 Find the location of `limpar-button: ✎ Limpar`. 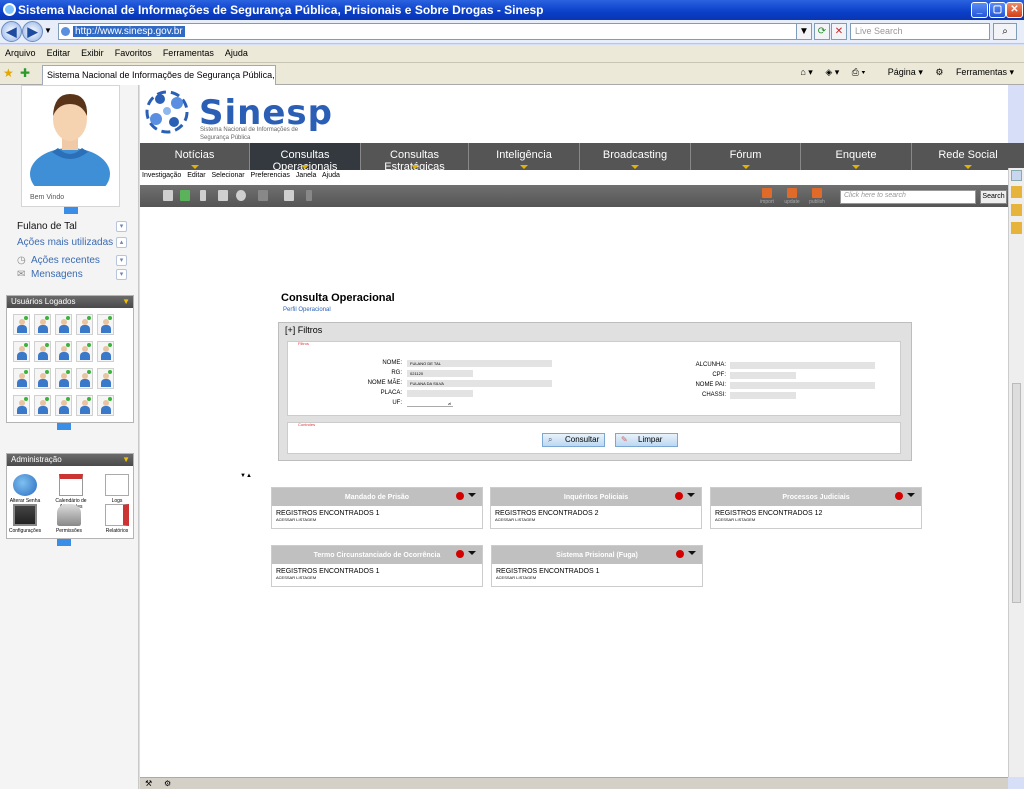

limpar-button: ✎ Limpar is located at coordinates (646, 440).